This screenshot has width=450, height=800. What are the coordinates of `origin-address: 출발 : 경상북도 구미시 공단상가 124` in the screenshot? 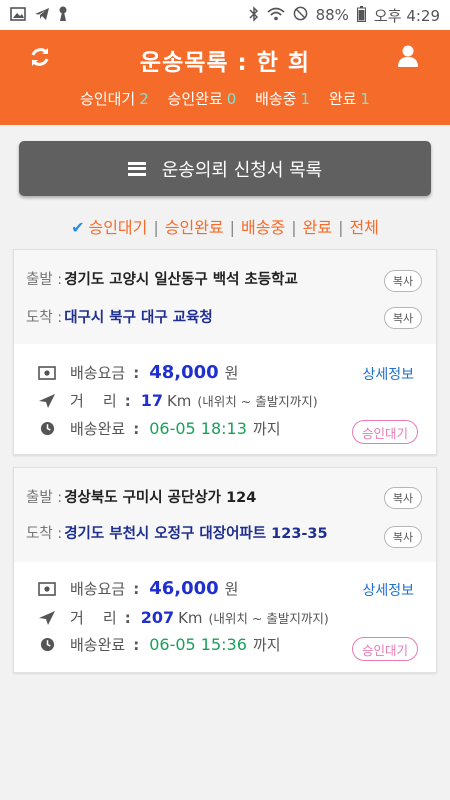 It's located at (141, 496).